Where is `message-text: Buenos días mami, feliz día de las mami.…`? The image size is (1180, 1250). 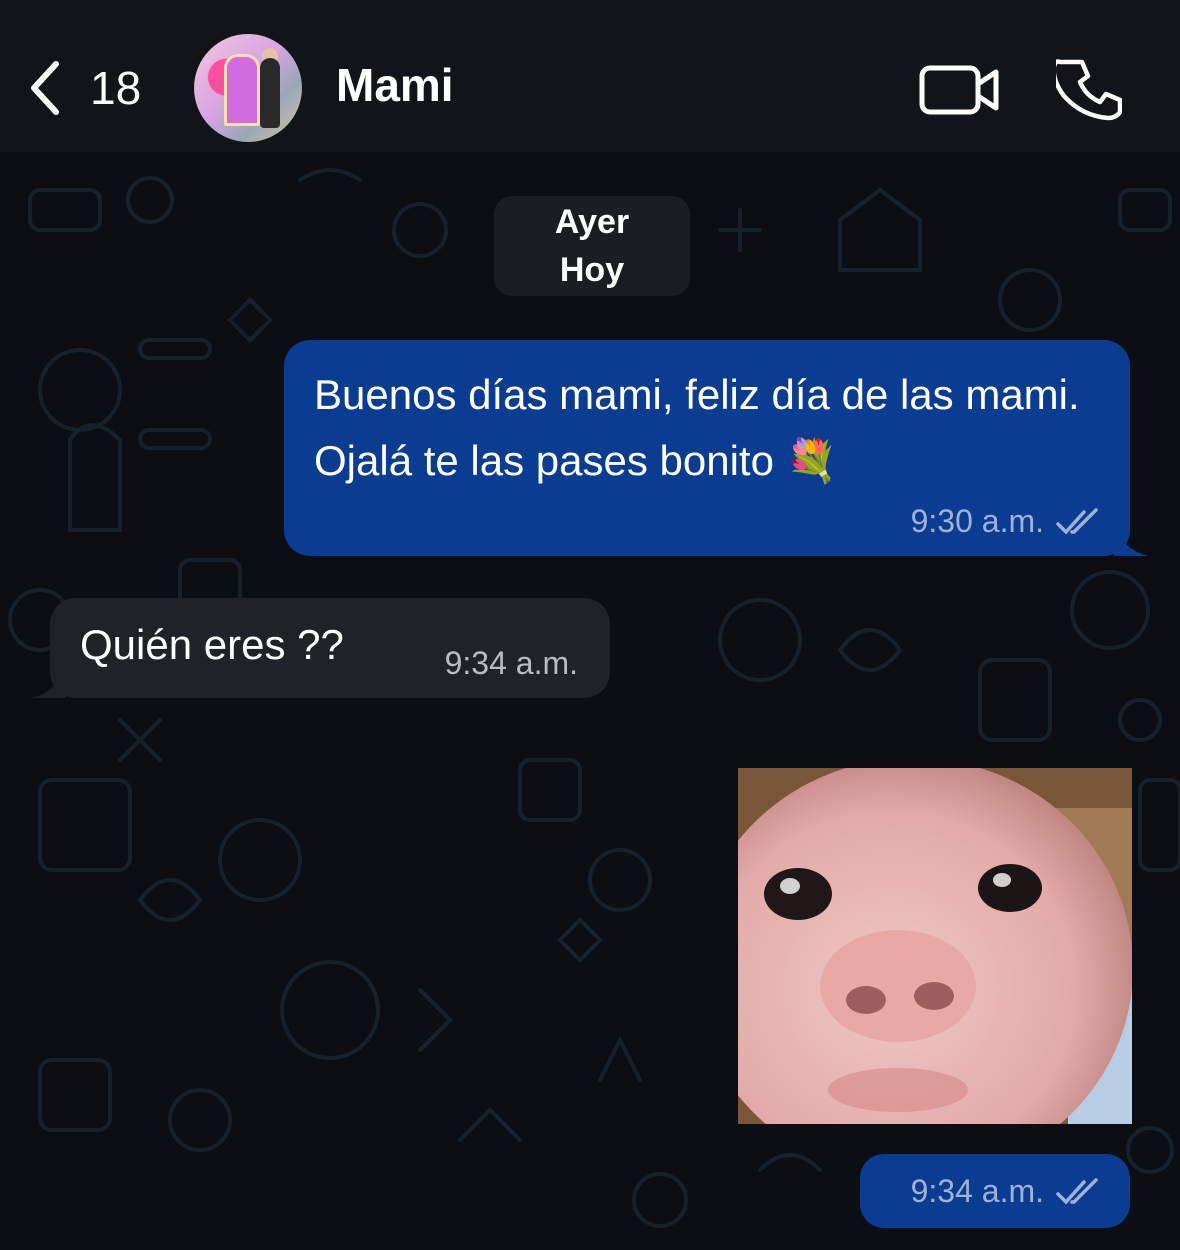
message-text: Buenos días mami, feliz día de las mami.… is located at coordinates (697, 427).